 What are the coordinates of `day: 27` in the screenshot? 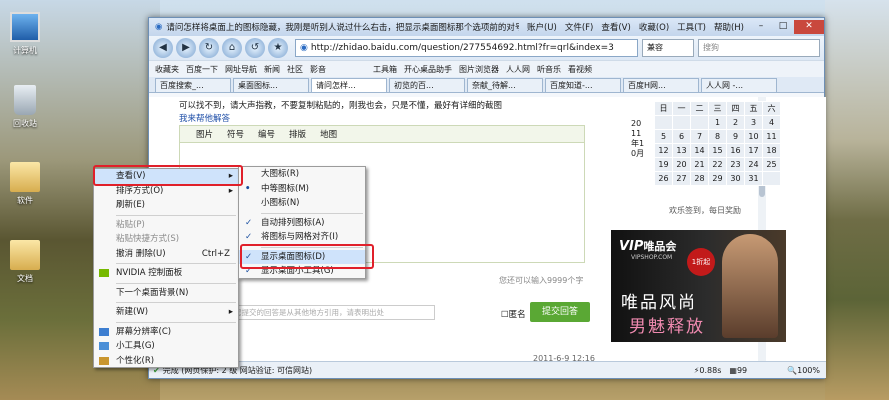 It's located at (681, 178).